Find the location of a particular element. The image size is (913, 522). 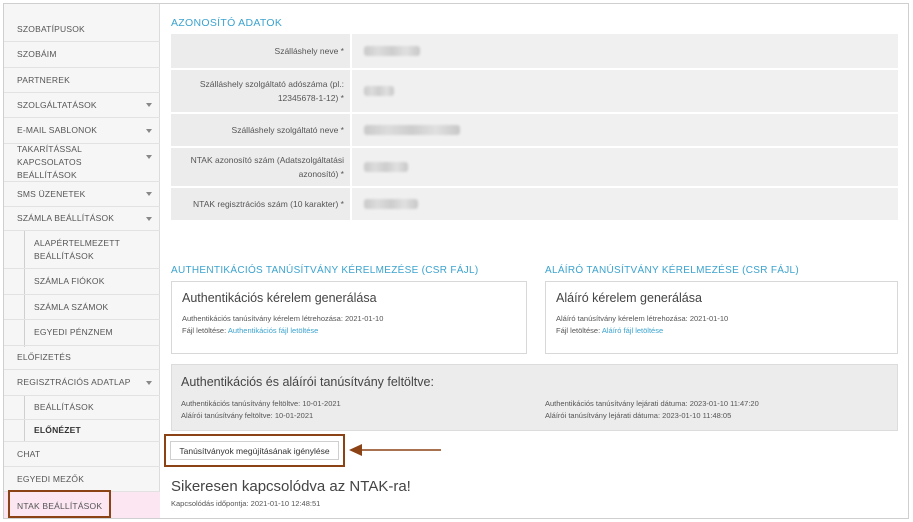

sidebar-item-custom-currency: Egyedi pénznem is located at coordinates (82, 333).